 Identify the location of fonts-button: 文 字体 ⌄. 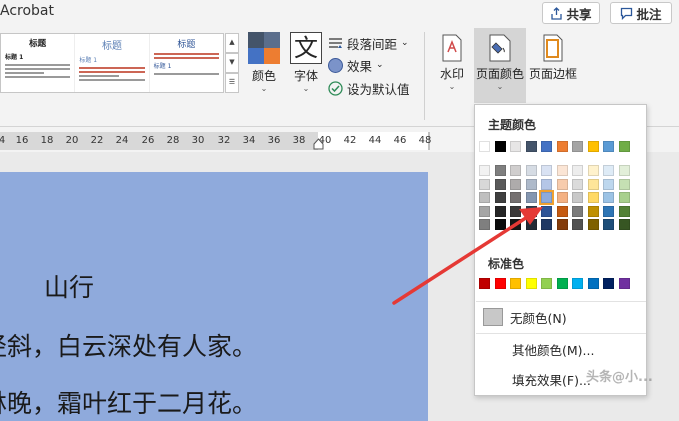
(306, 62).